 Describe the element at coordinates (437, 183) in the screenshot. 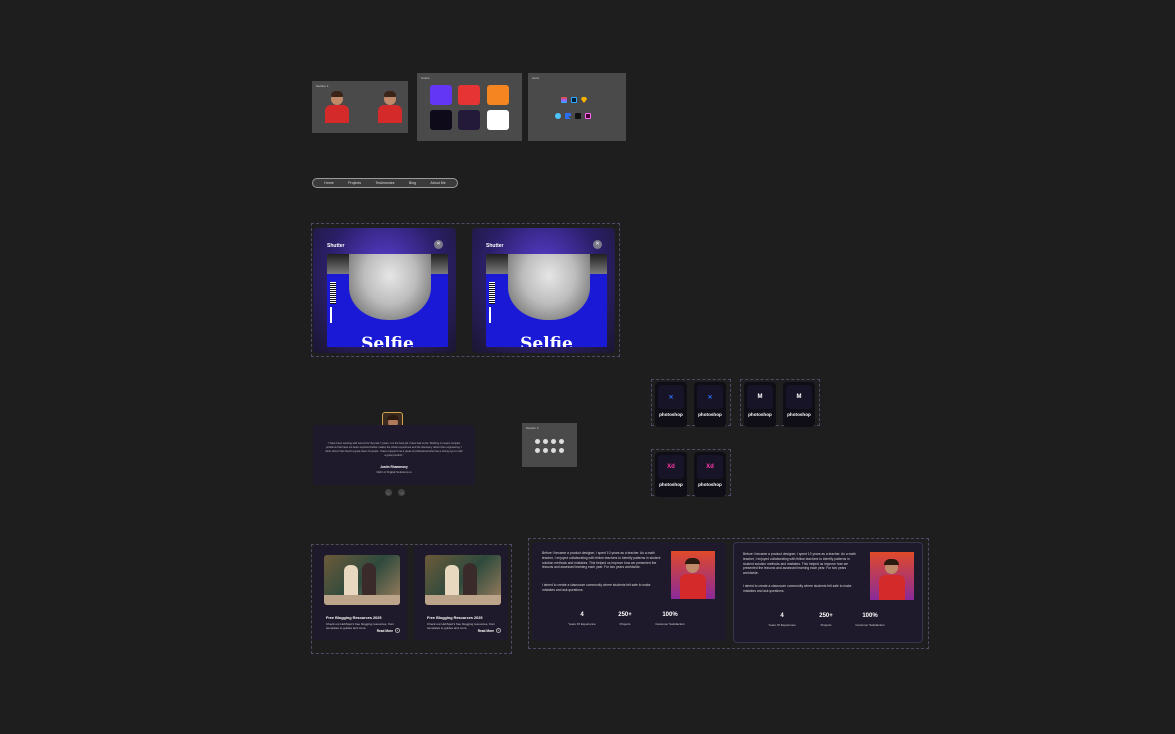

I see `nav-item-about-me: About Me` at that location.